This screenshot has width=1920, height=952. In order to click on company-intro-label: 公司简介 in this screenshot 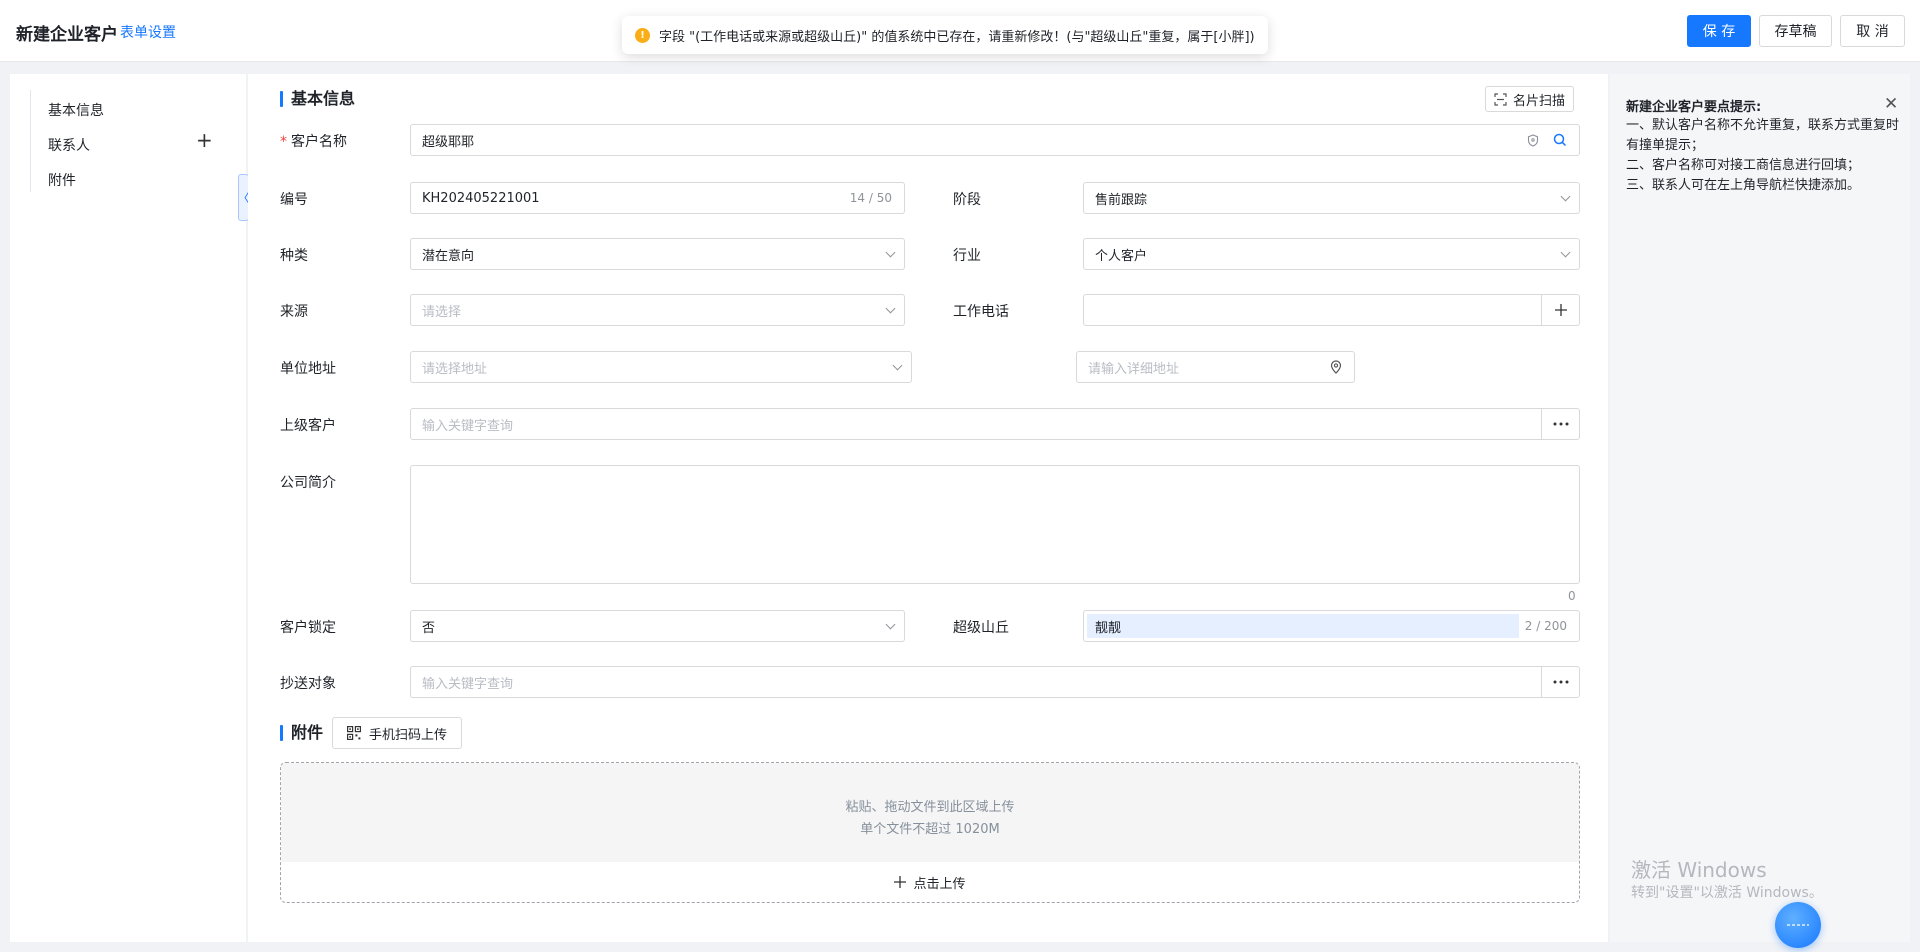, I will do `click(308, 483)`.